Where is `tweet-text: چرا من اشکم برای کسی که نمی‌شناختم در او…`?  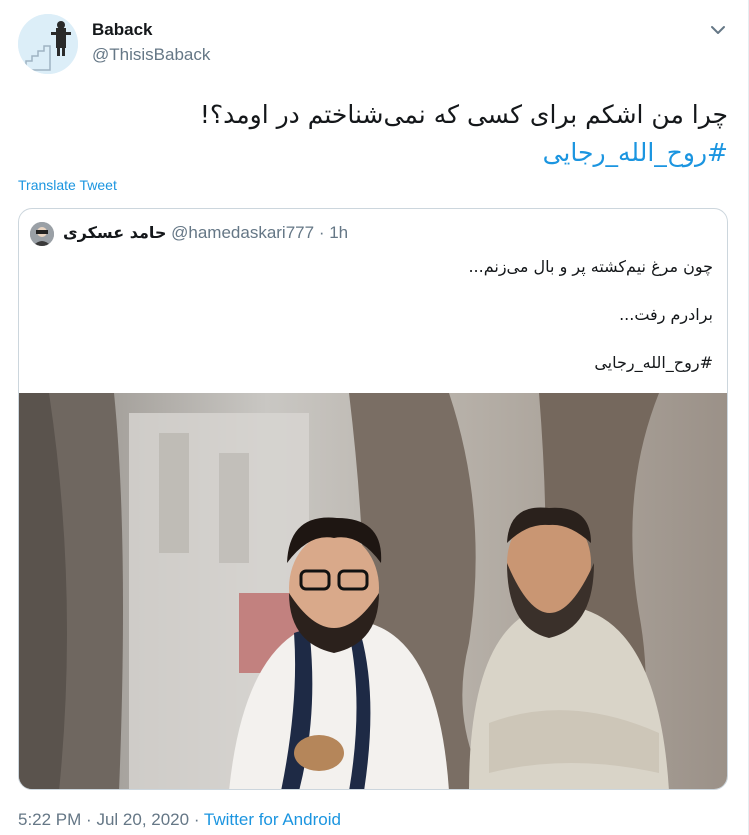
tweet-text: چرا من اشکم برای کسی که نمی‌شناختم در او… is located at coordinates (378, 134).